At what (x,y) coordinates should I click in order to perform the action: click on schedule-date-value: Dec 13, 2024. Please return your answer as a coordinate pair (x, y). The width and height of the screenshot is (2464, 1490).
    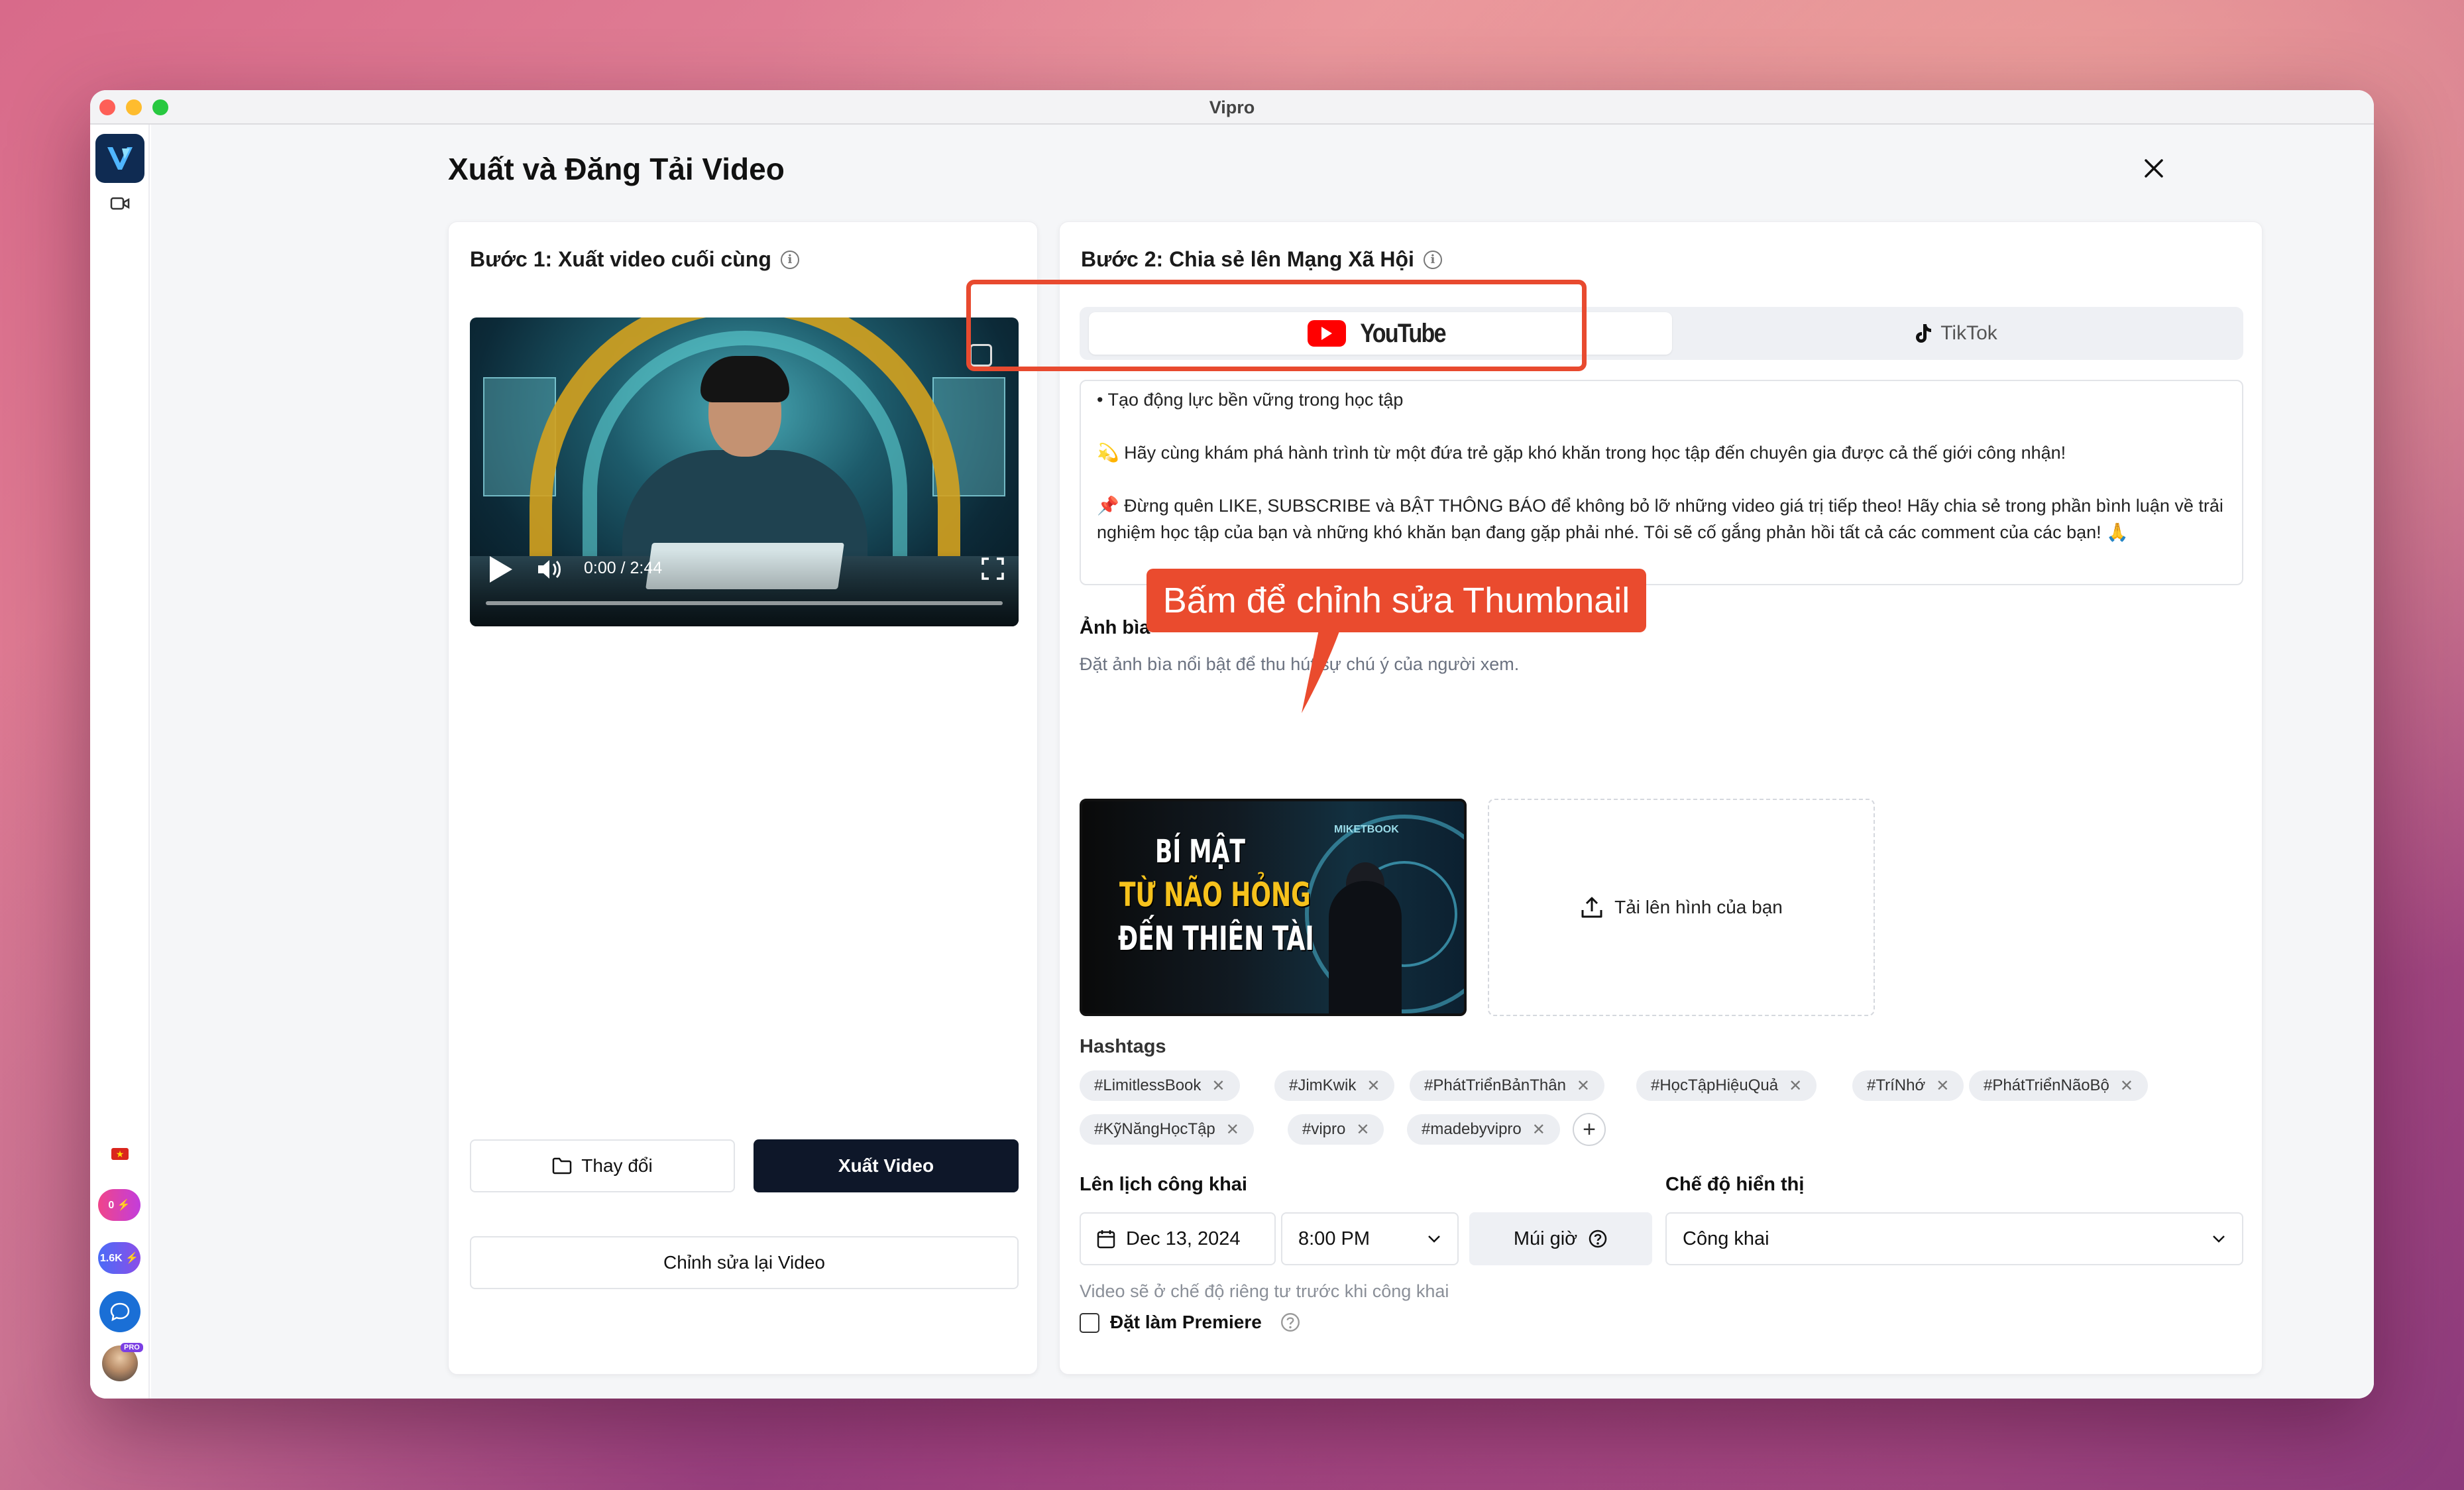
    Looking at the image, I should click on (1183, 1238).